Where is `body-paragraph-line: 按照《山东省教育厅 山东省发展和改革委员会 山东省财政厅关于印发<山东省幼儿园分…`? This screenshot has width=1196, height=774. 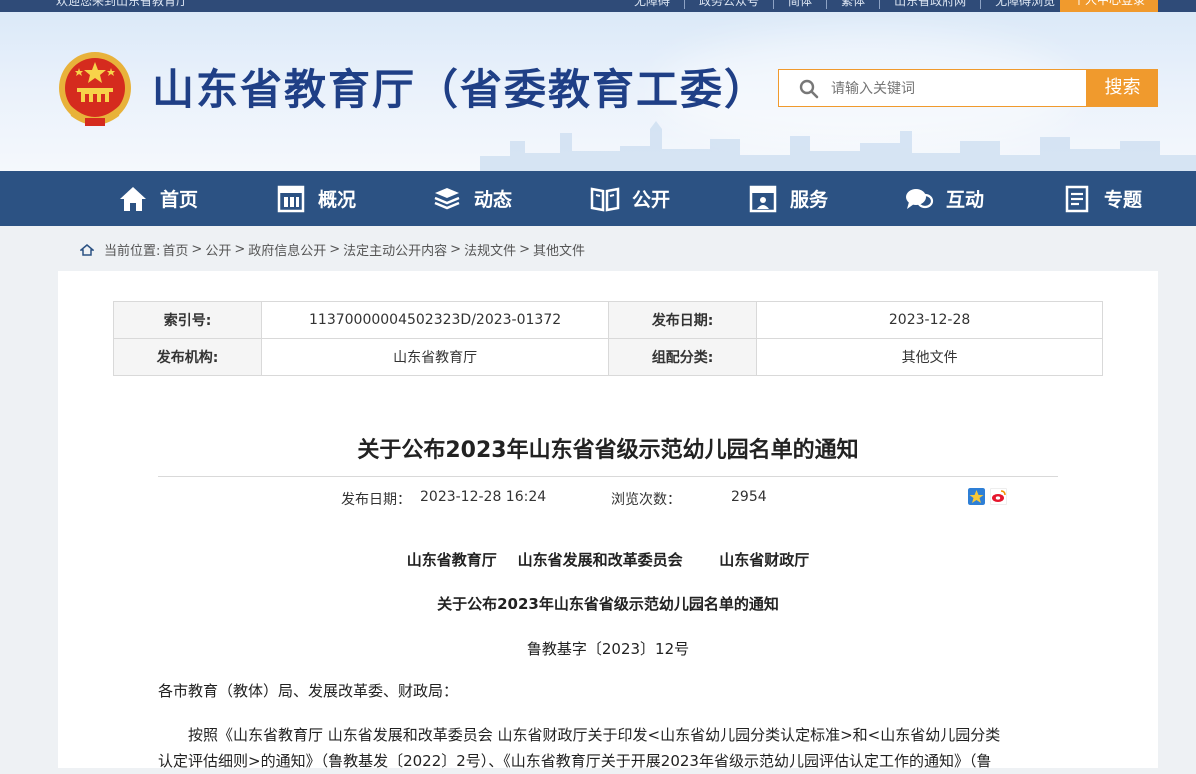 body-paragraph-line: 按照《山东省教育厅 山东省发展和改革委员会 山东省财政厅关于印发<山东省幼儿园分… is located at coordinates (594, 735).